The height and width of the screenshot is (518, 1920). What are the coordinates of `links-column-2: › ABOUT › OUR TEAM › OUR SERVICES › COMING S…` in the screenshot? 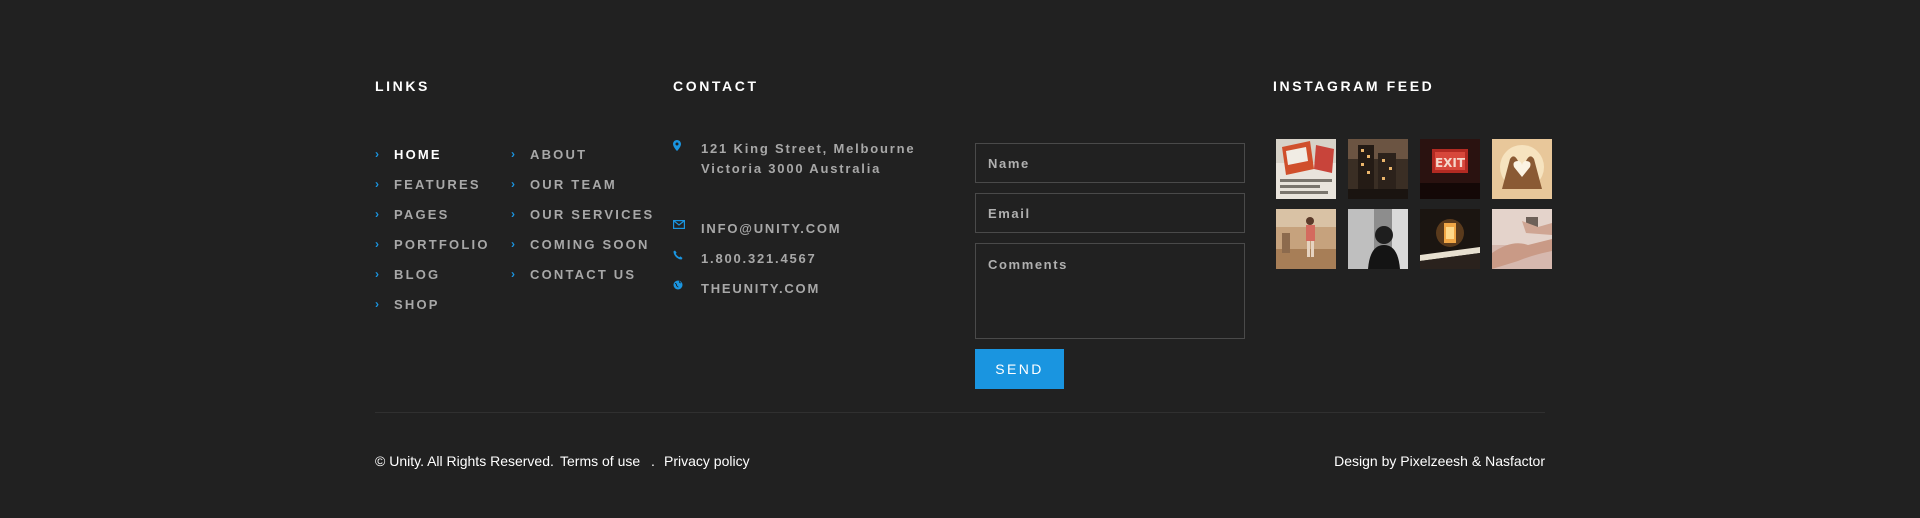 It's located at (582, 214).